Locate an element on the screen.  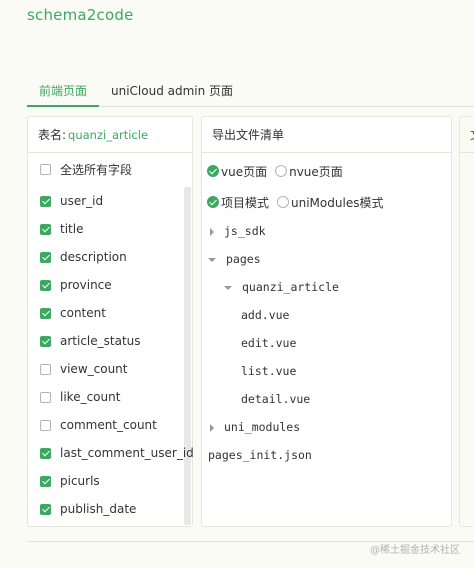
tree-label: js_sdk is located at coordinates (245, 231).